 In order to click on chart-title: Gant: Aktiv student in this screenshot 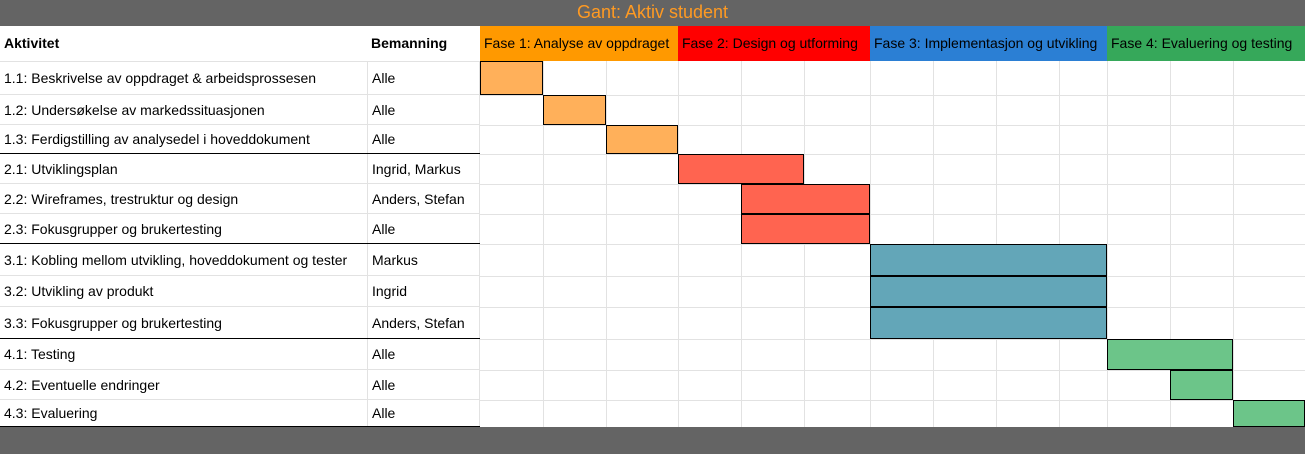, I will do `click(652, 12)`.